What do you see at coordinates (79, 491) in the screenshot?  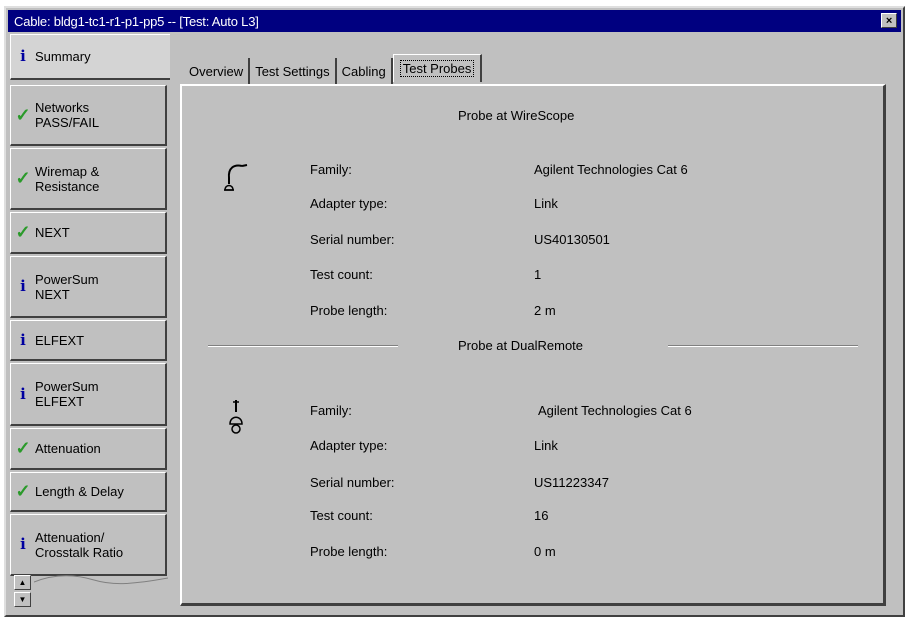 I see `nav-item-label: Length & Delay` at bounding box center [79, 491].